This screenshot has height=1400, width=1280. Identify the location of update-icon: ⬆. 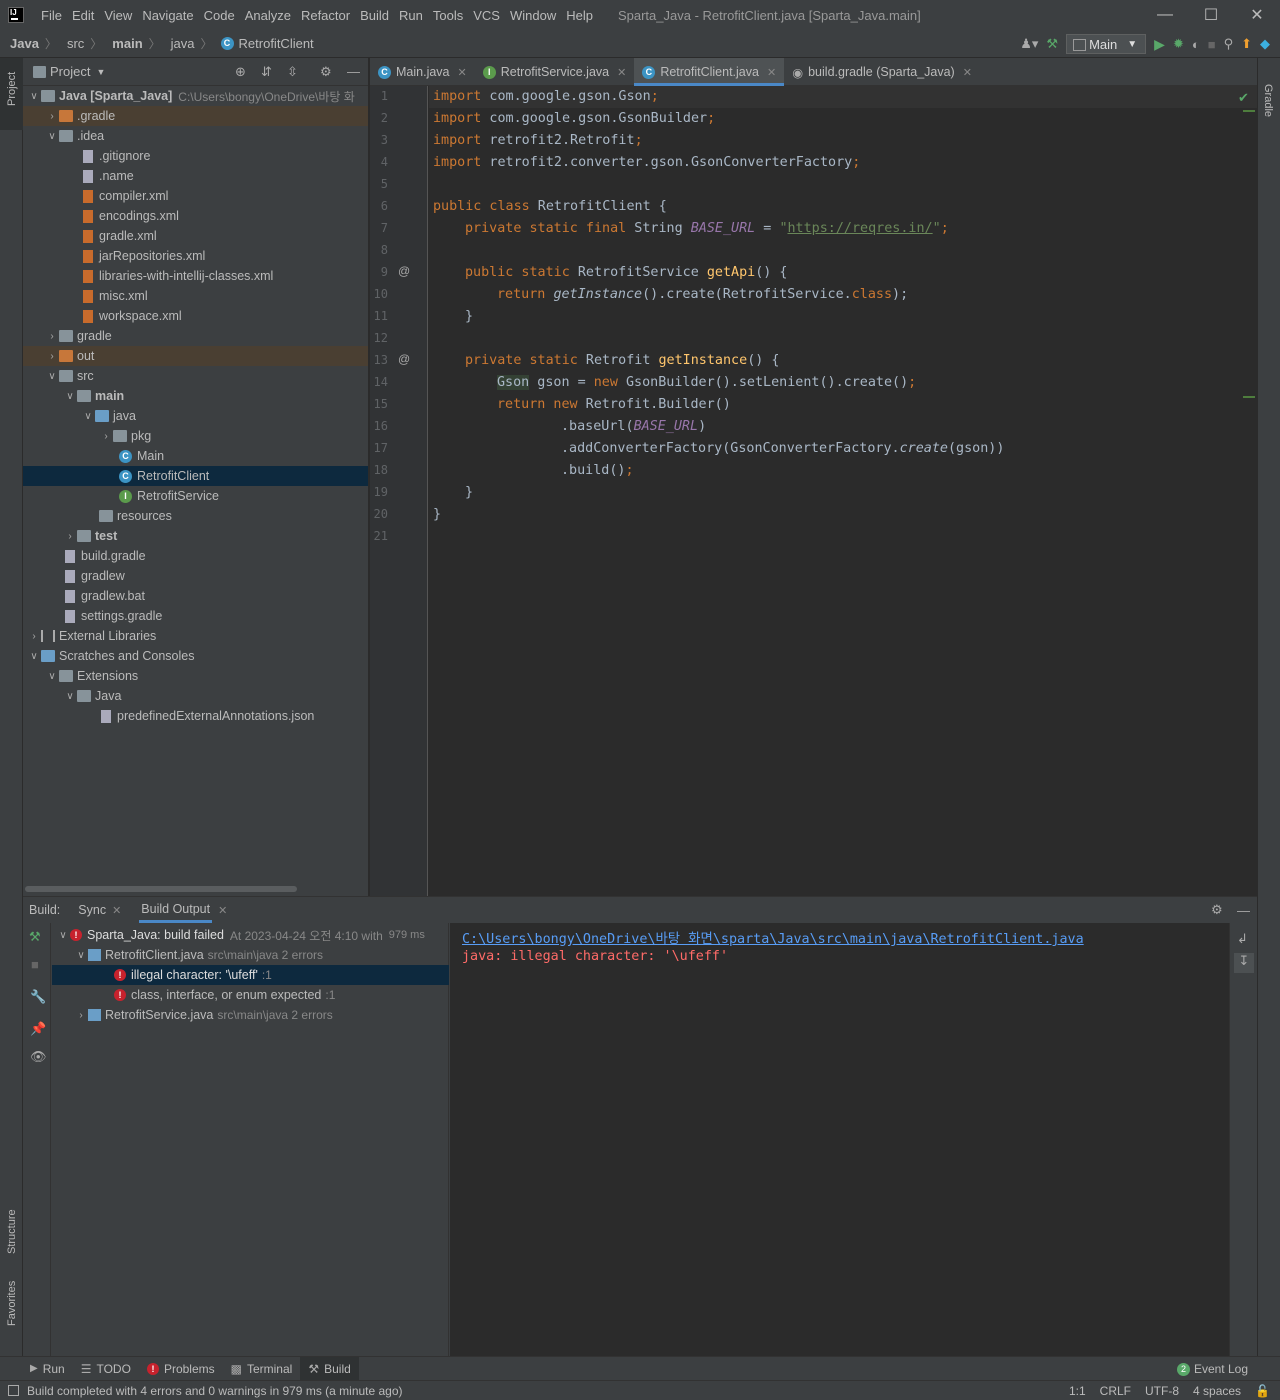
(1246, 44).